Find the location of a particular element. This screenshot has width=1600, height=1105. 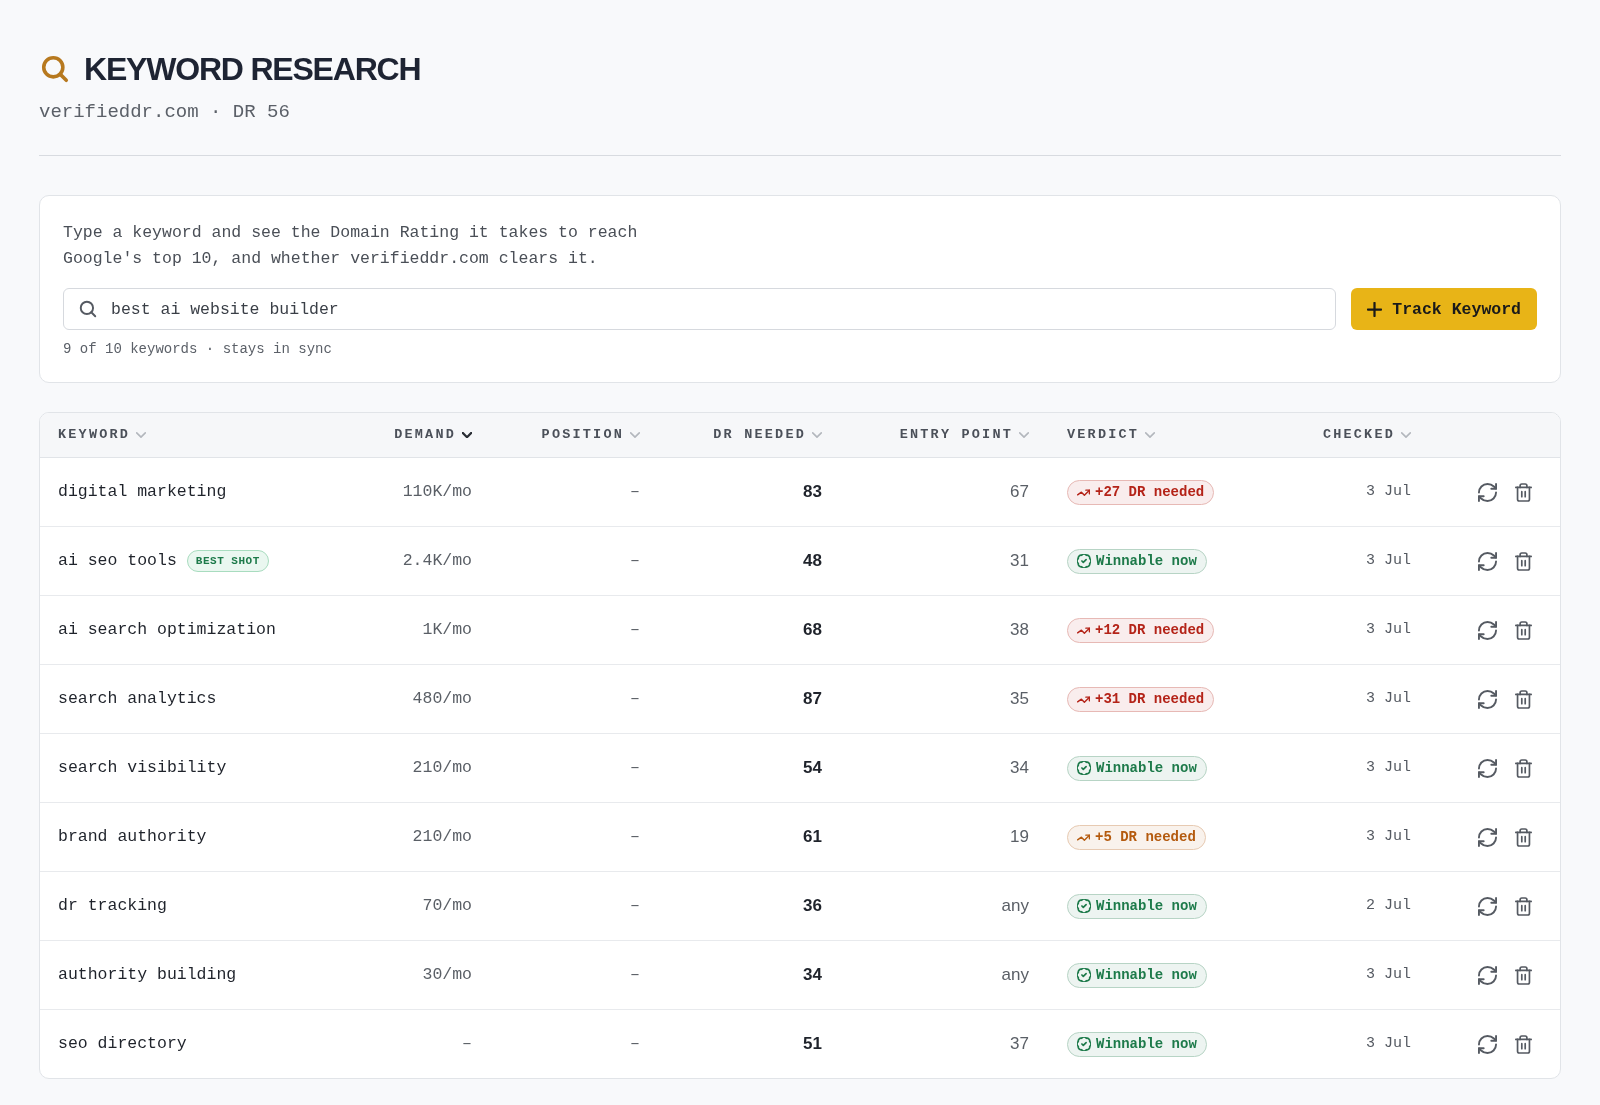

keyword-text: ai seo tools is located at coordinates (117, 561).